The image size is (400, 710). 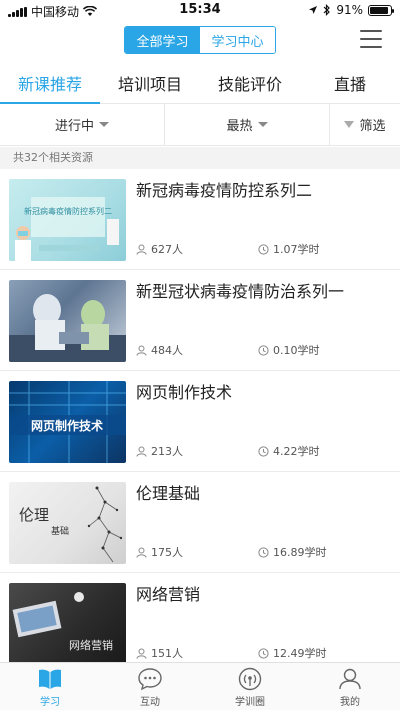 What do you see at coordinates (224, 190) in the screenshot?
I see `course-title: 新冠病毒疫情防控系列二` at bounding box center [224, 190].